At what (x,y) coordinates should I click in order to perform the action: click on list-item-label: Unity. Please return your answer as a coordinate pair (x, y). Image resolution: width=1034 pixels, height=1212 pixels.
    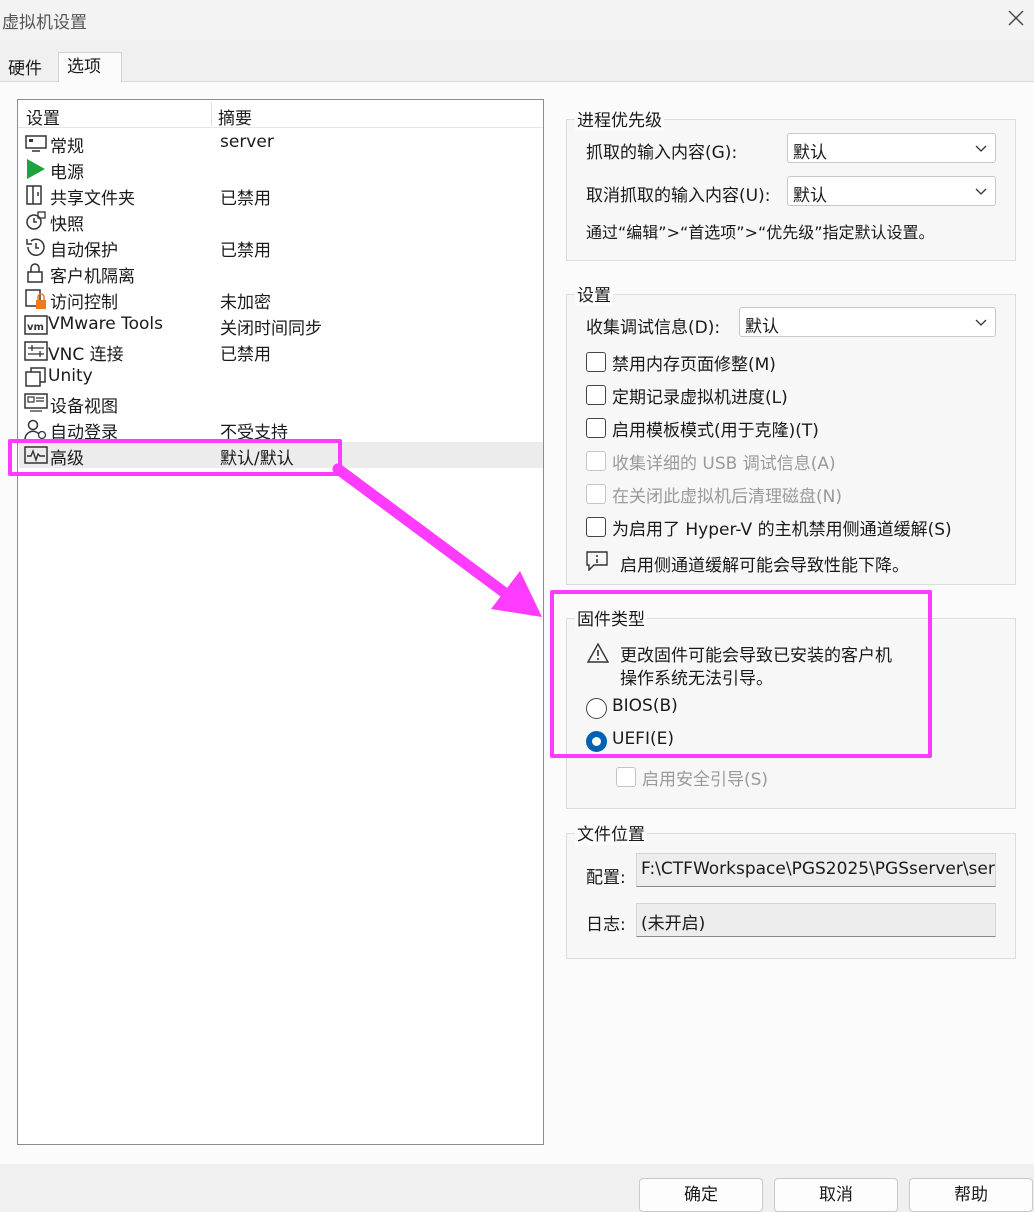
    Looking at the image, I should click on (70, 376).